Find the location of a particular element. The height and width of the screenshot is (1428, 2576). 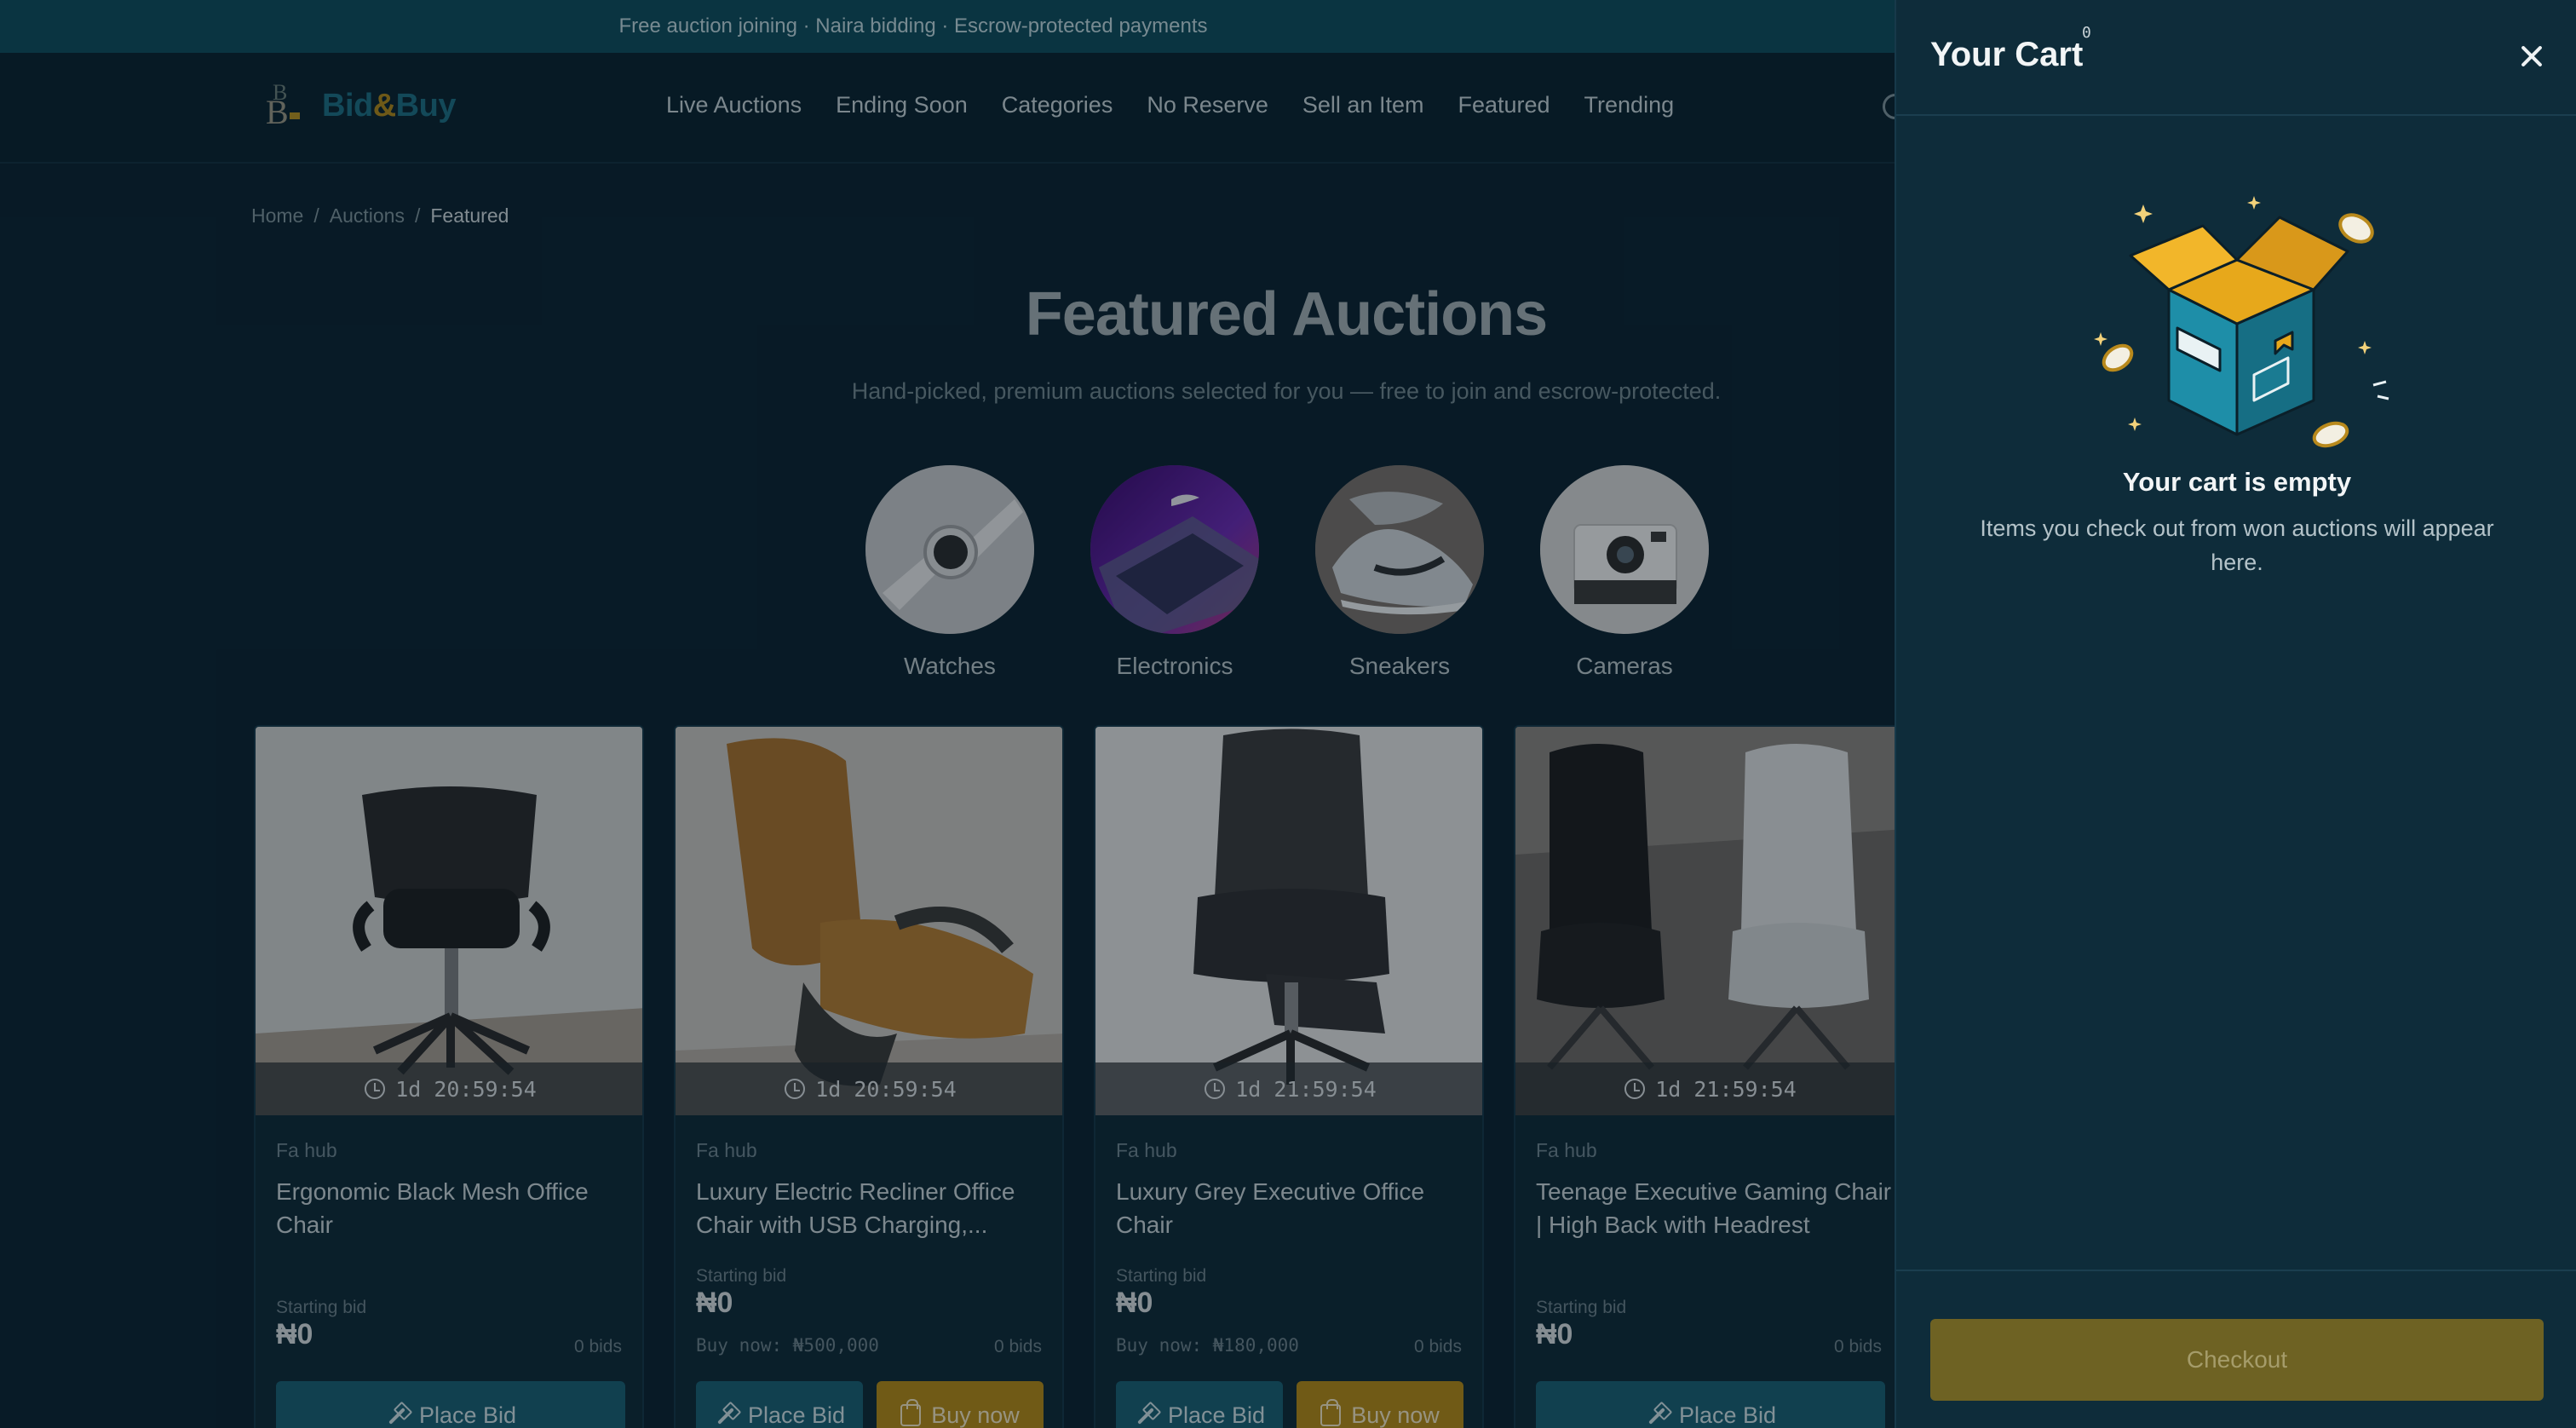

breadcrumb-current: Featured is located at coordinates (469, 215).